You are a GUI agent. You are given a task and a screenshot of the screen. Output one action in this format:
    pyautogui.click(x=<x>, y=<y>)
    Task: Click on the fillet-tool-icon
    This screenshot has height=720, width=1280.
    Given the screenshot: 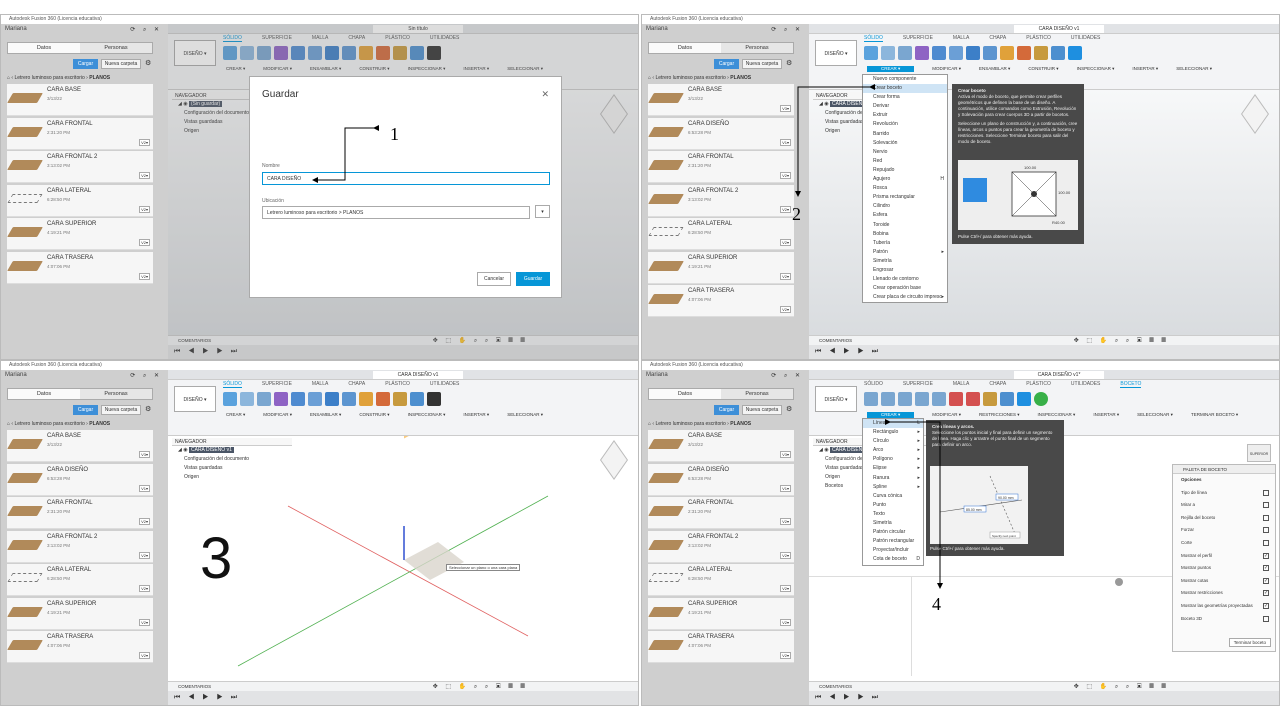 What is the action you would take?
    pyautogui.click(x=939, y=399)
    